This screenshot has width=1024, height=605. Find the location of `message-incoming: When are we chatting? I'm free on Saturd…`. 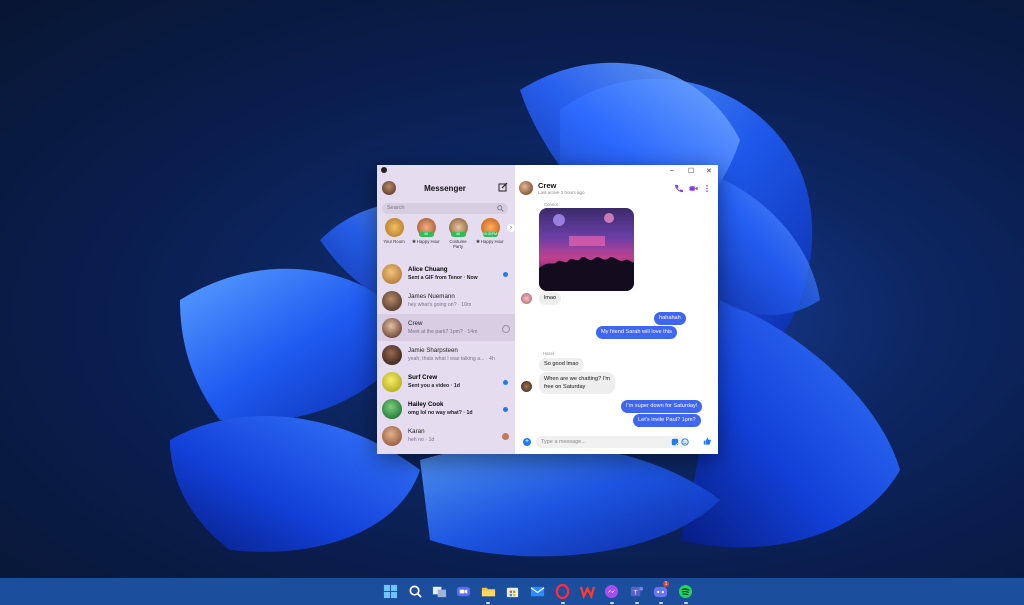

message-incoming: When are we chatting? I'm free on Saturd… is located at coordinates (577, 383).